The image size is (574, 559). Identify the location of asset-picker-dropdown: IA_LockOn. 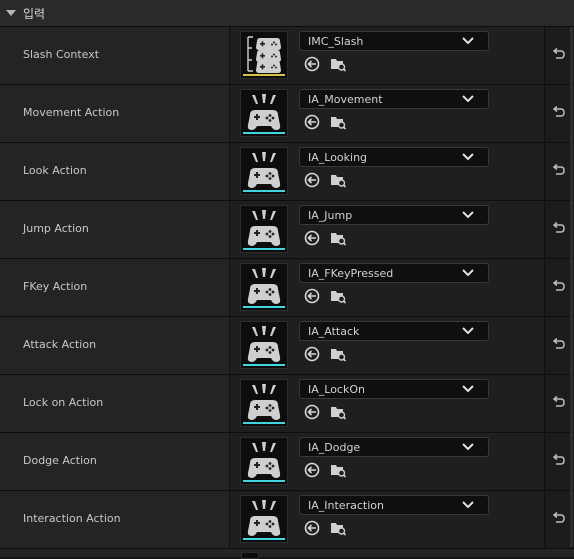
(394, 389).